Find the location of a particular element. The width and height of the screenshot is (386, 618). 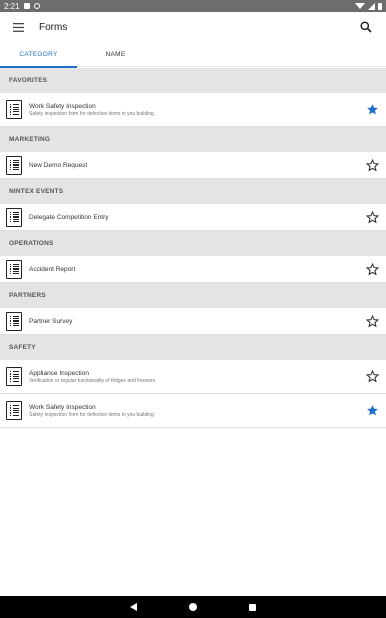

section-header-operations: OPERATIONS is located at coordinates (193, 243).